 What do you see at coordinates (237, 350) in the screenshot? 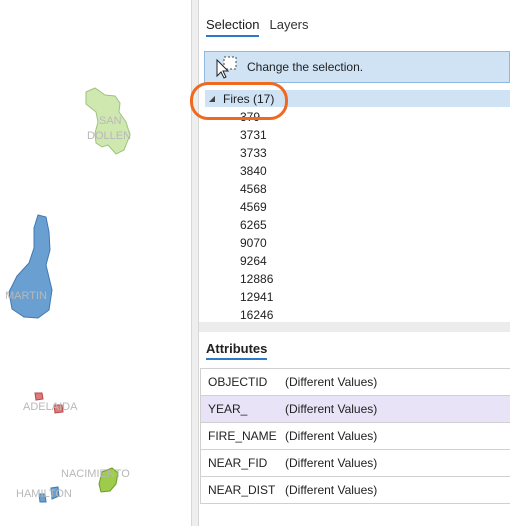
I see `attributes-heading: Attributes` at bounding box center [237, 350].